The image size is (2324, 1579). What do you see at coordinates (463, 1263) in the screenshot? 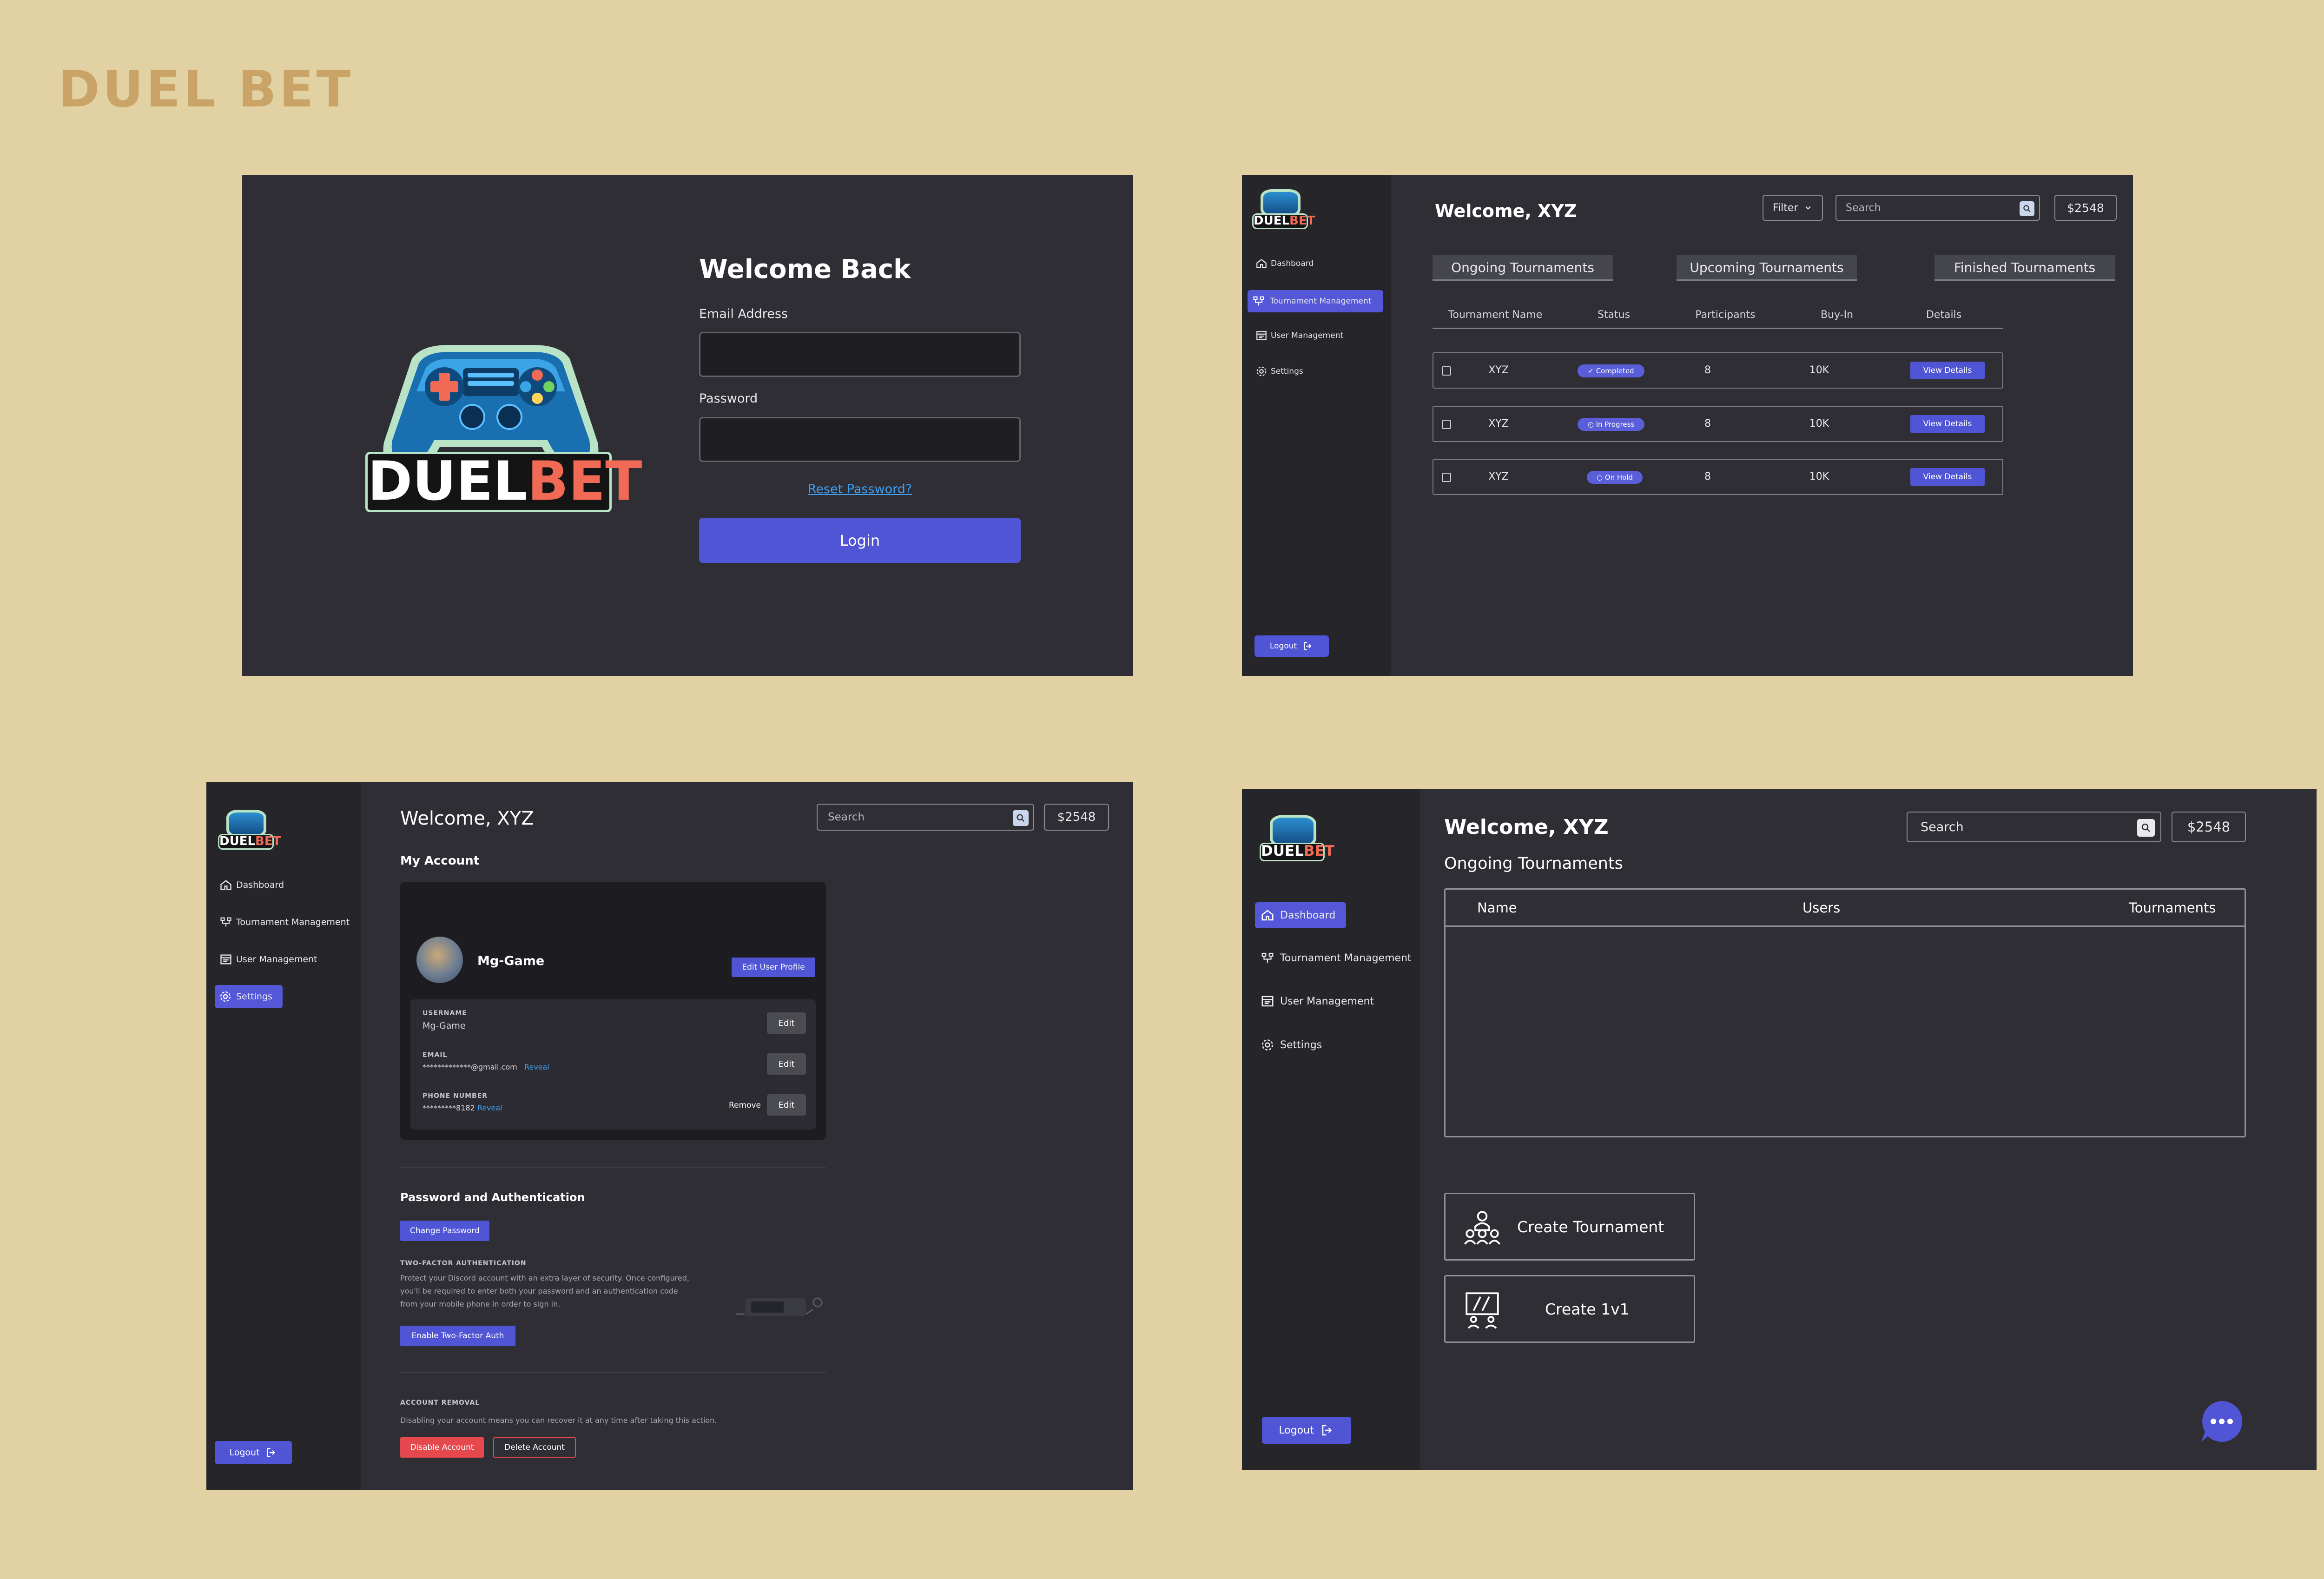
I see `twofa-label: TWO-FACTOR AUTHENTICATION` at bounding box center [463, 1263].